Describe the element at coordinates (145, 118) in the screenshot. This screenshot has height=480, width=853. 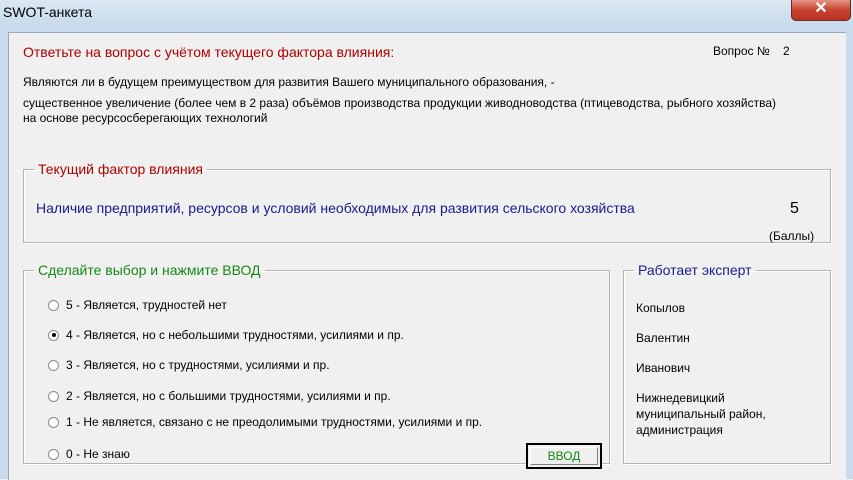
I see `question-text-line-3: на основе ресурсосберегающих технологий` at that location.